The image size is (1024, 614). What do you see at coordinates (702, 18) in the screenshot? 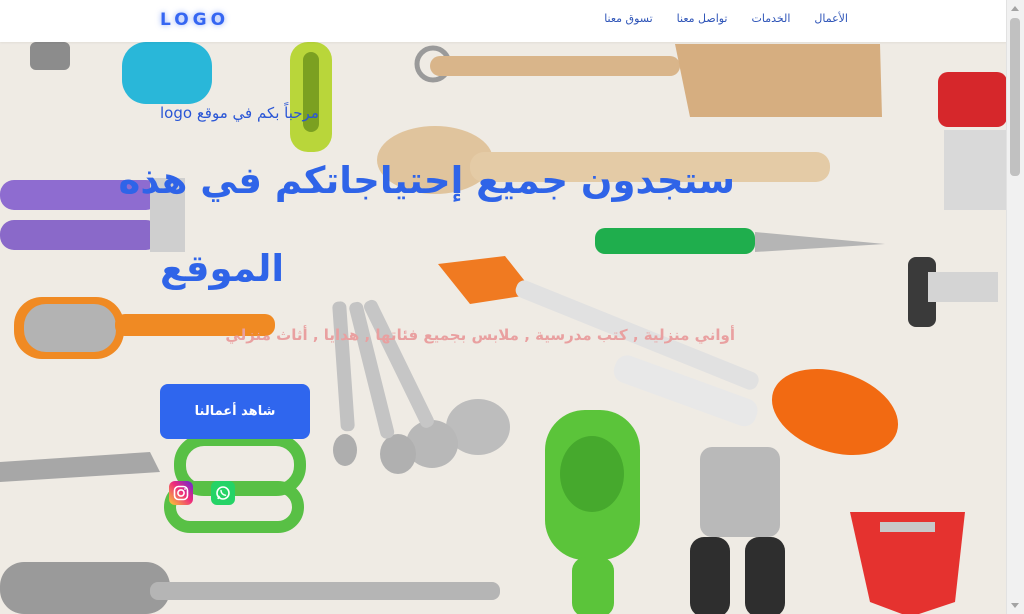
I see `nav-item-contact: تواصل معنا` at bounding box center [702, 18].